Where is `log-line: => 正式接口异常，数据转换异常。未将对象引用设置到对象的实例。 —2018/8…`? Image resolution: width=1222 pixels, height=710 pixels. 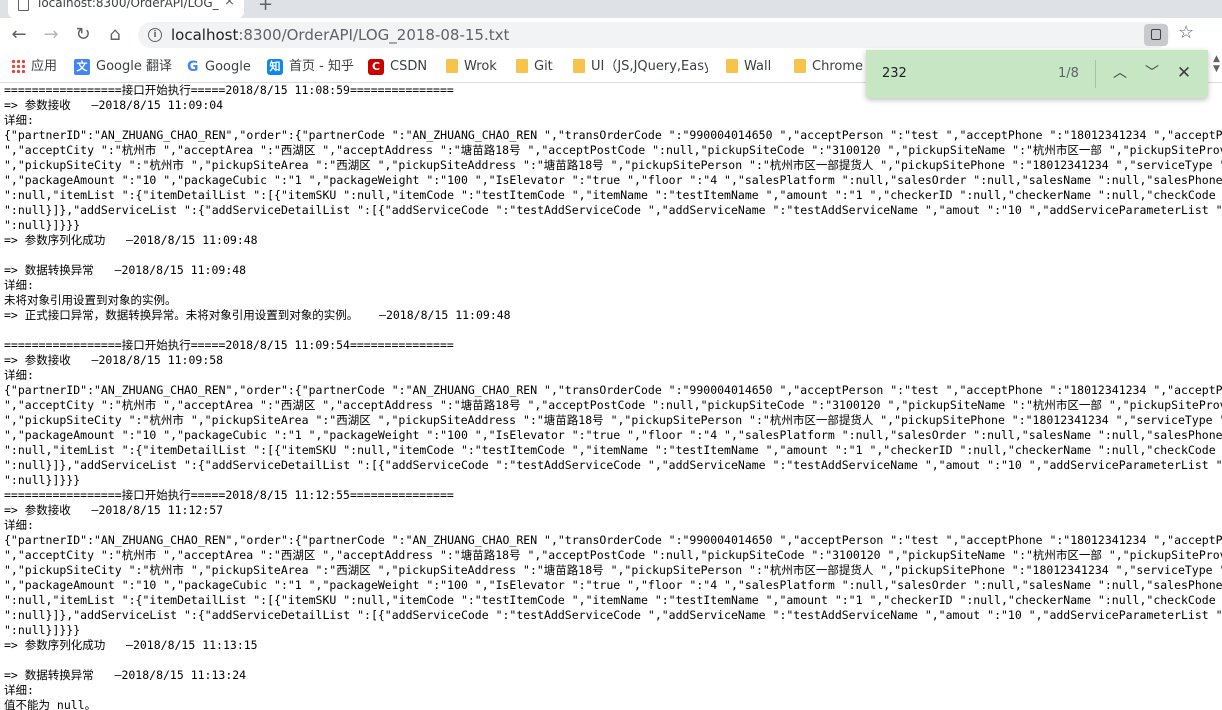 log-line: => 正式接口异常，数据转换异常。未将对象引用设置到对象的实例。 —2018/8… is located at coordinates (257, 315).